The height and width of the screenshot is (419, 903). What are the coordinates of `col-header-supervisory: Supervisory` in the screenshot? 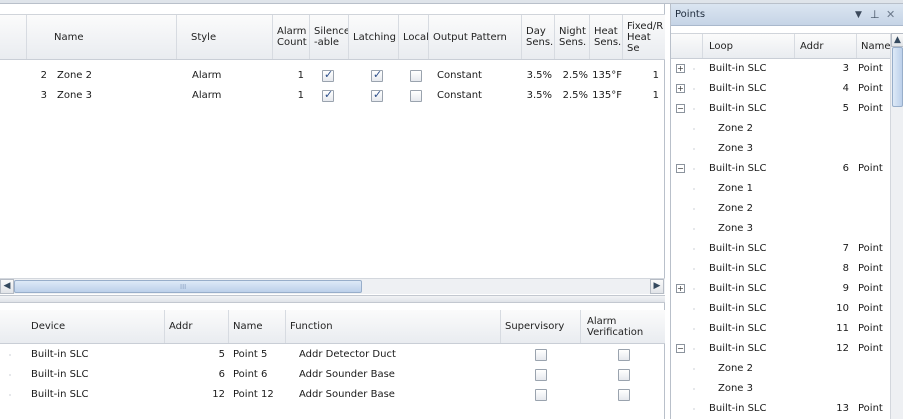 It's located at (541, 326).